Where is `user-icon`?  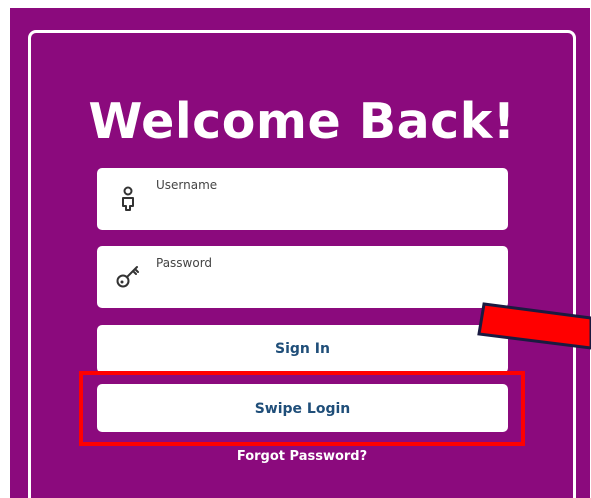 user-icon is located at coordinates (128, 198).